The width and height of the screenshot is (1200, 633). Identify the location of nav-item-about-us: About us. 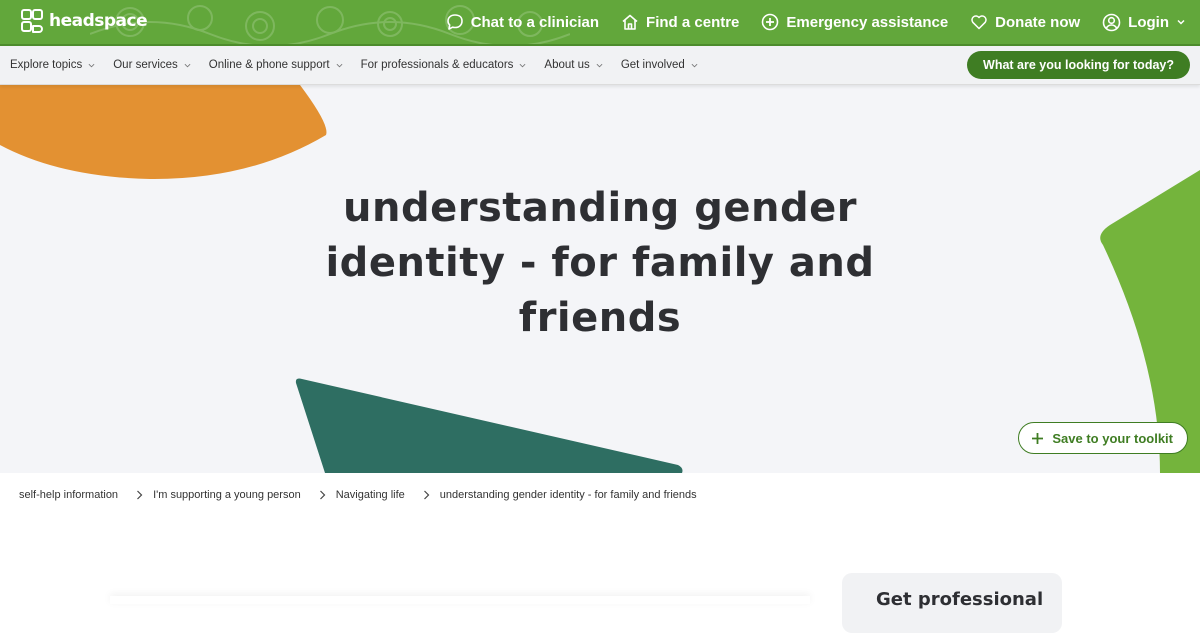
(573, 65).